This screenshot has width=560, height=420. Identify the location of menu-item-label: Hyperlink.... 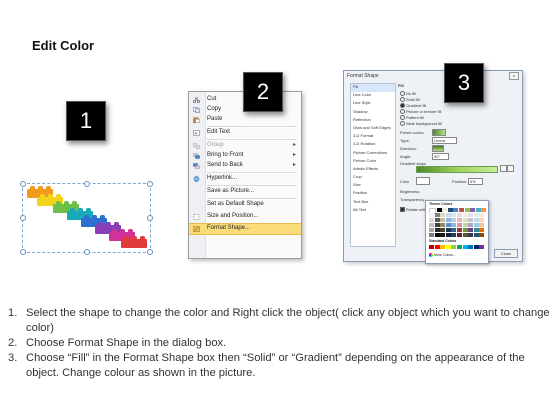
(222, 178).